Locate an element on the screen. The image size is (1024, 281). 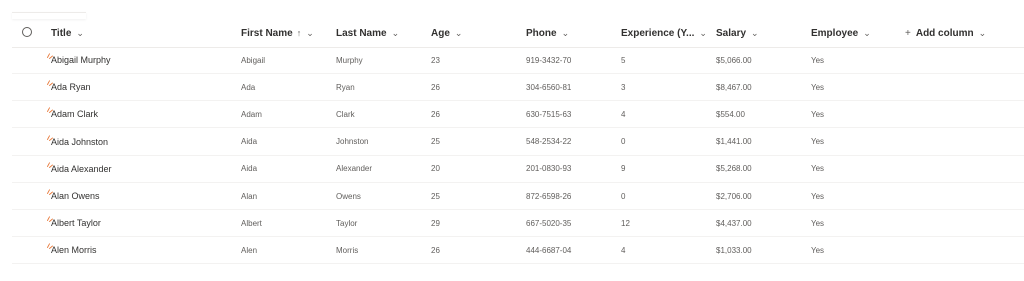
cell-first-name: Alan is located at coordinates (249, 196).